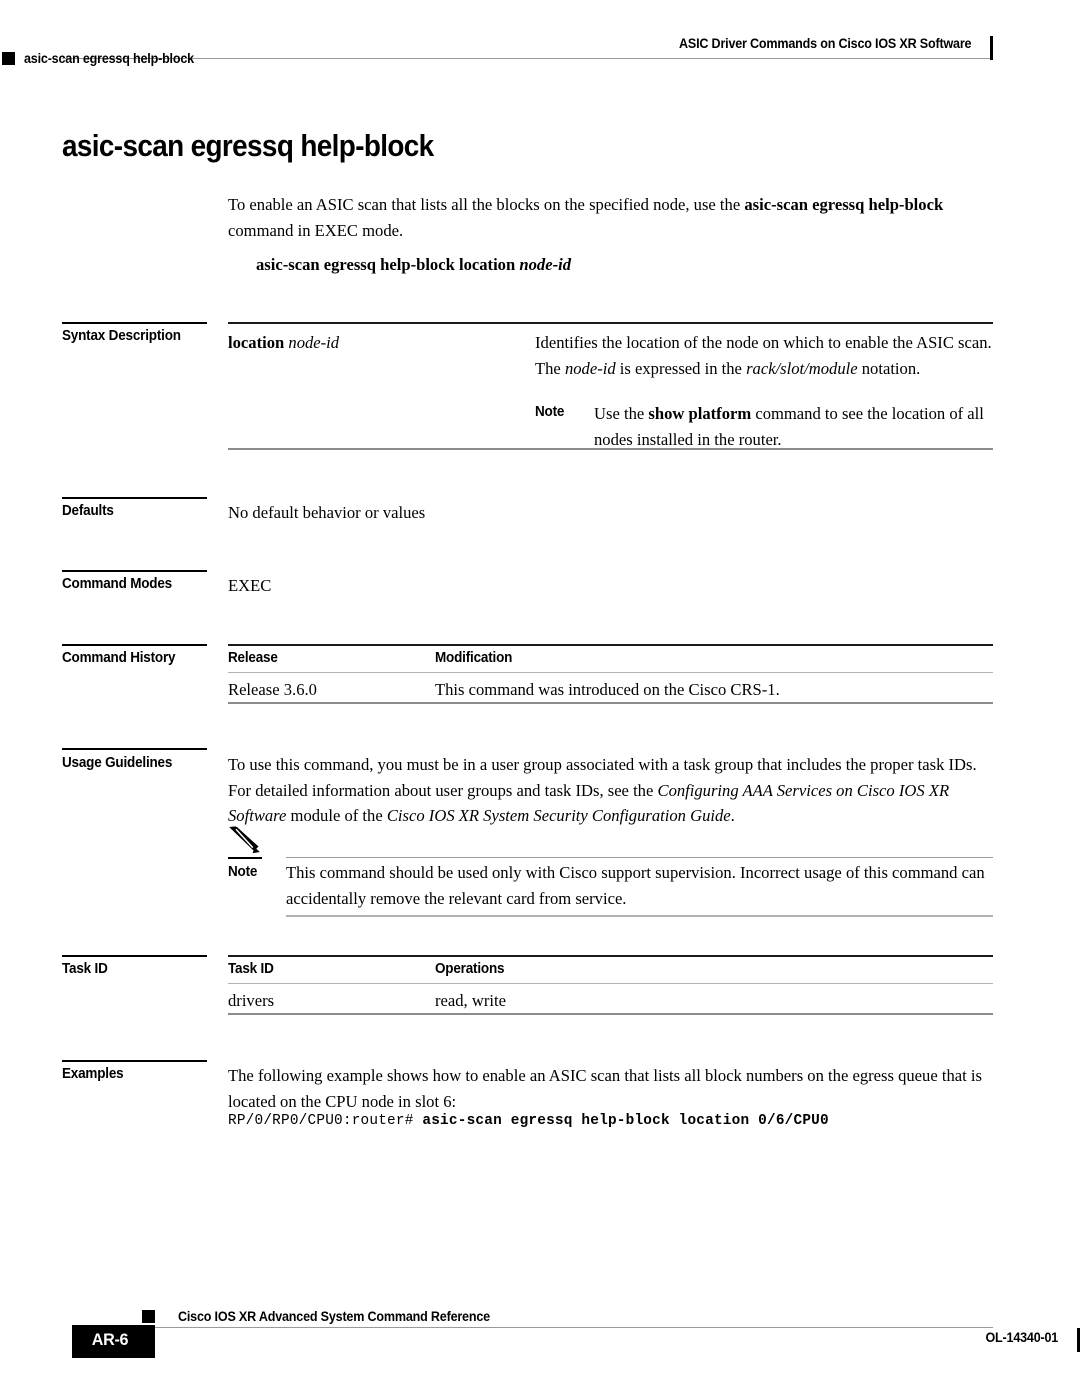 The width and height of the screenshot is (1080, 1397). Describe the element at coordinates (243, 872) in the screenshot. I see `callout-note-label: Note` at that location.